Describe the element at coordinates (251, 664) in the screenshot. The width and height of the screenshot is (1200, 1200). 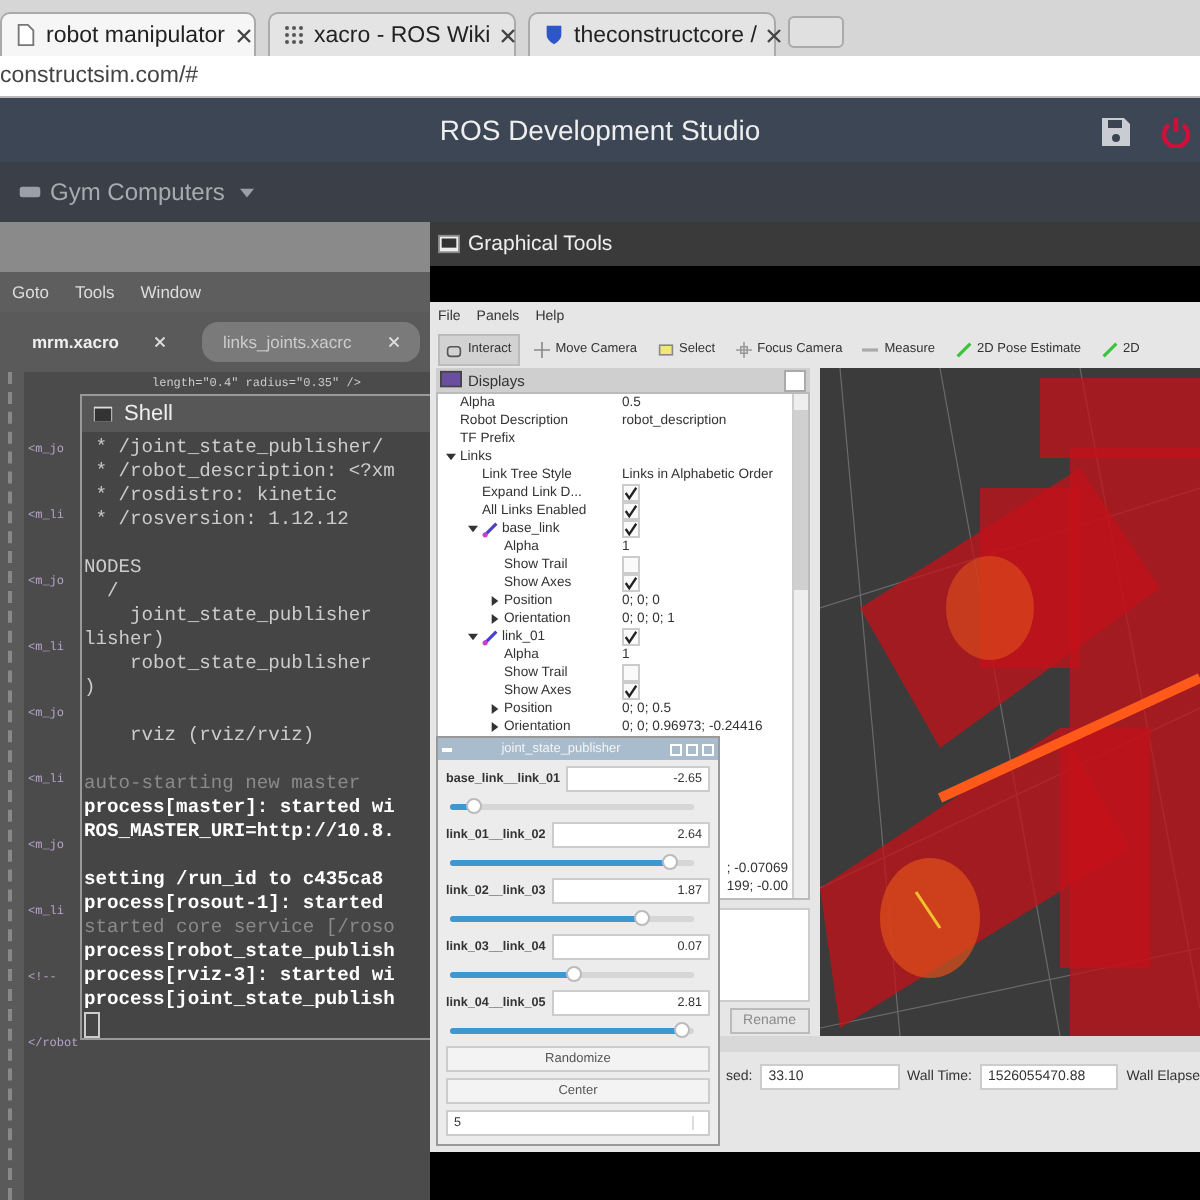
I see `terminal-line: robot_state_publisher` at that location.